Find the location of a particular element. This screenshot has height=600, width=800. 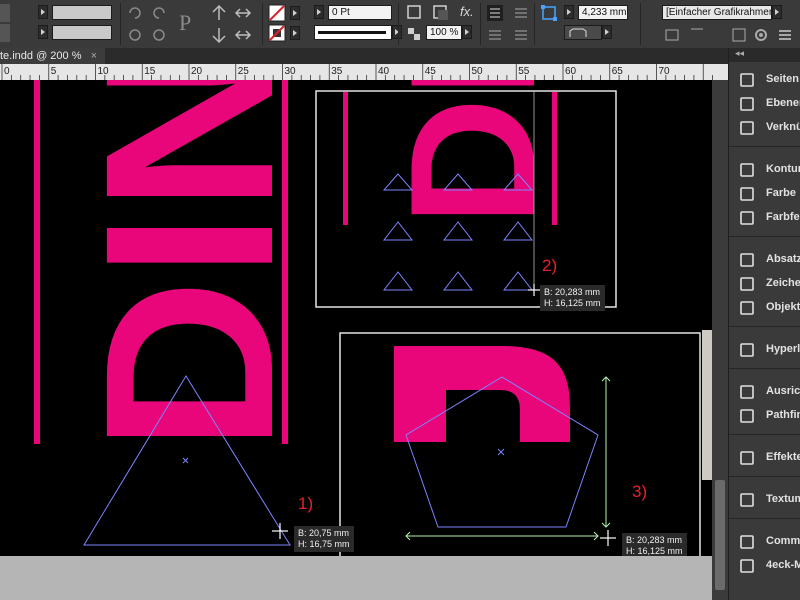

reference-point-icon is located at coordinates (5, 13).